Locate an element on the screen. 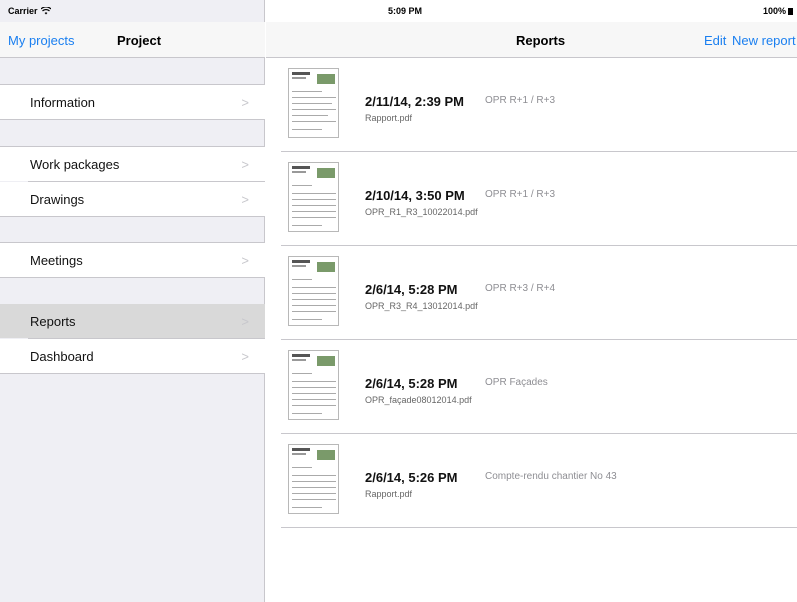 This screenshot has width=797, height=602. new-report-button: New report is located at coordinates (764, 40).